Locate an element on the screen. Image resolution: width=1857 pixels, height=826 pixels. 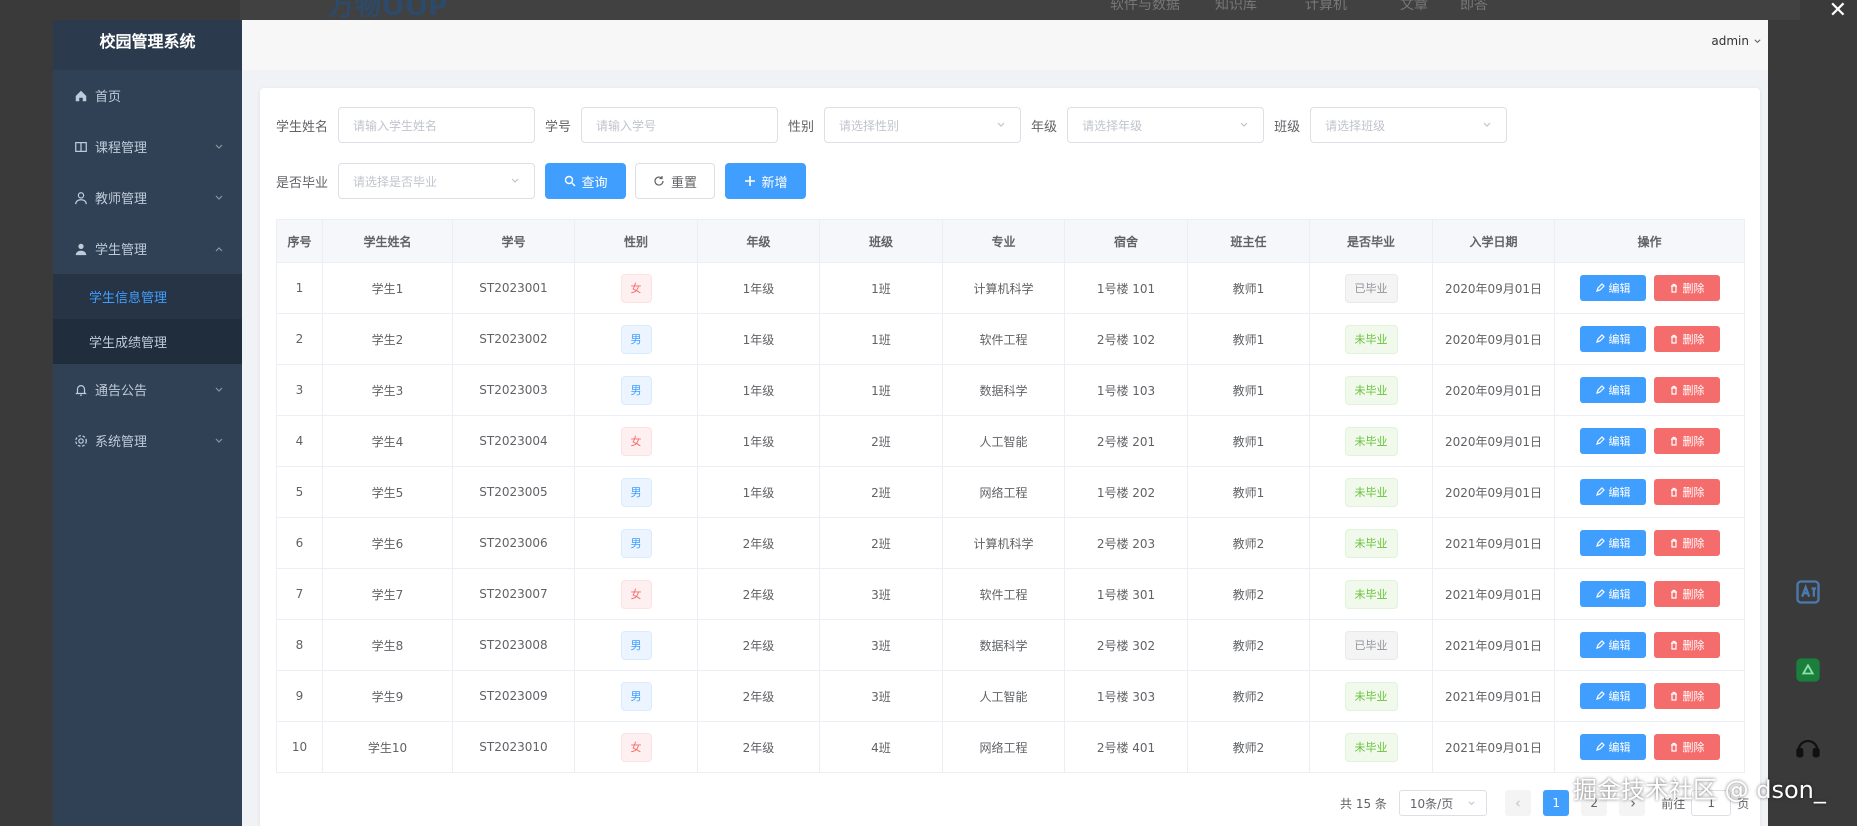
placeholder: 请输入学号 is located at coordinates (626, 125).